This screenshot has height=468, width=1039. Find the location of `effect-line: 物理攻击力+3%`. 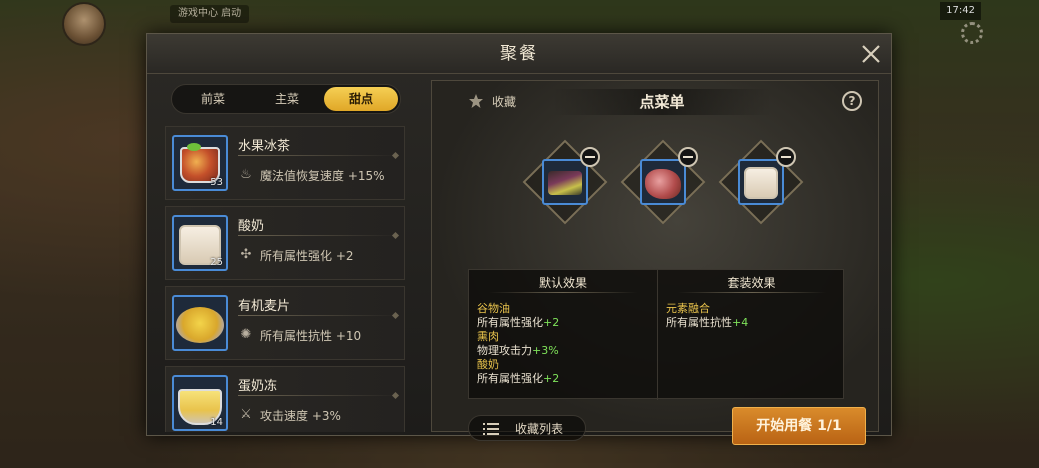

effect-line: 物理攻击力+3% is located at coordinates (518, 351).